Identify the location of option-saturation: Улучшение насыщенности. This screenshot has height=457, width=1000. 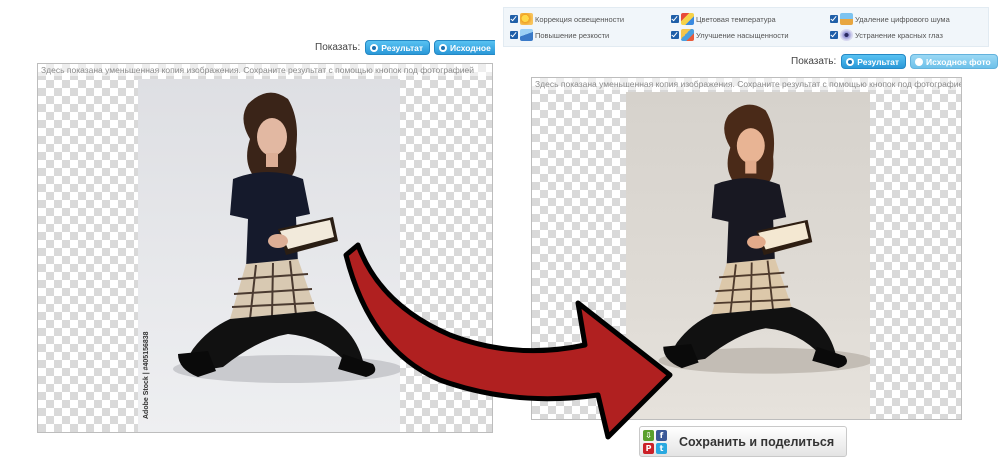
(730, 35).